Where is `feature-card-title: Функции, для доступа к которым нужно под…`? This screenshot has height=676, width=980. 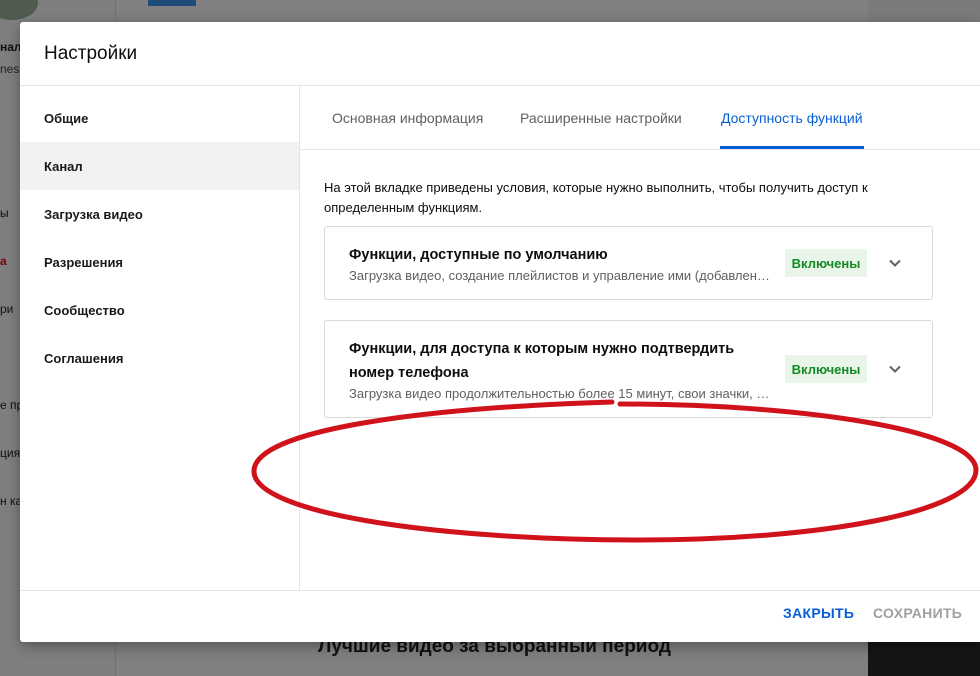 feature-card-title: Функции, для доступа к которым нужно под… is located at coordinates (542, 361).